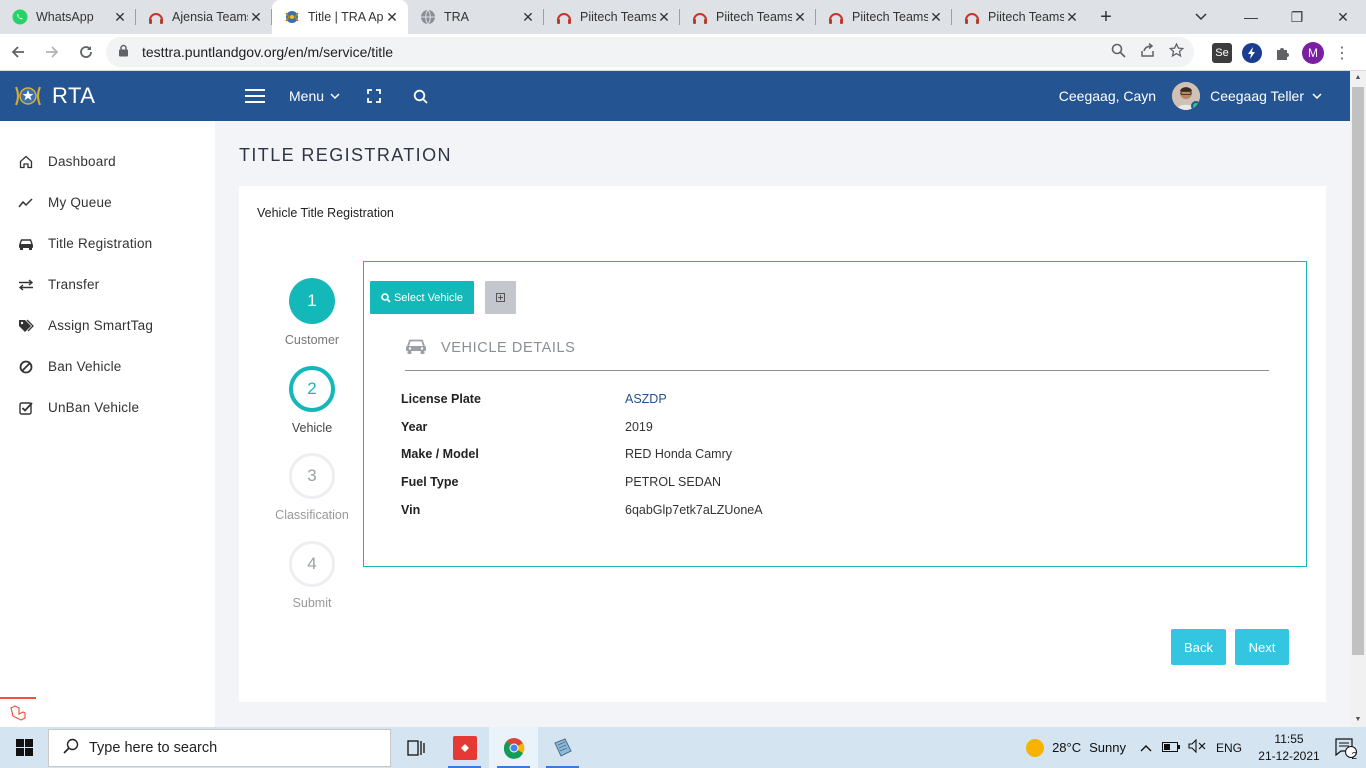 This screenshot has width=1366, height=768. What do you see at coordinates (464, 747) in the screenshot?
I see `anydesk-taskbar-icon` at bounding box center [464, 747].